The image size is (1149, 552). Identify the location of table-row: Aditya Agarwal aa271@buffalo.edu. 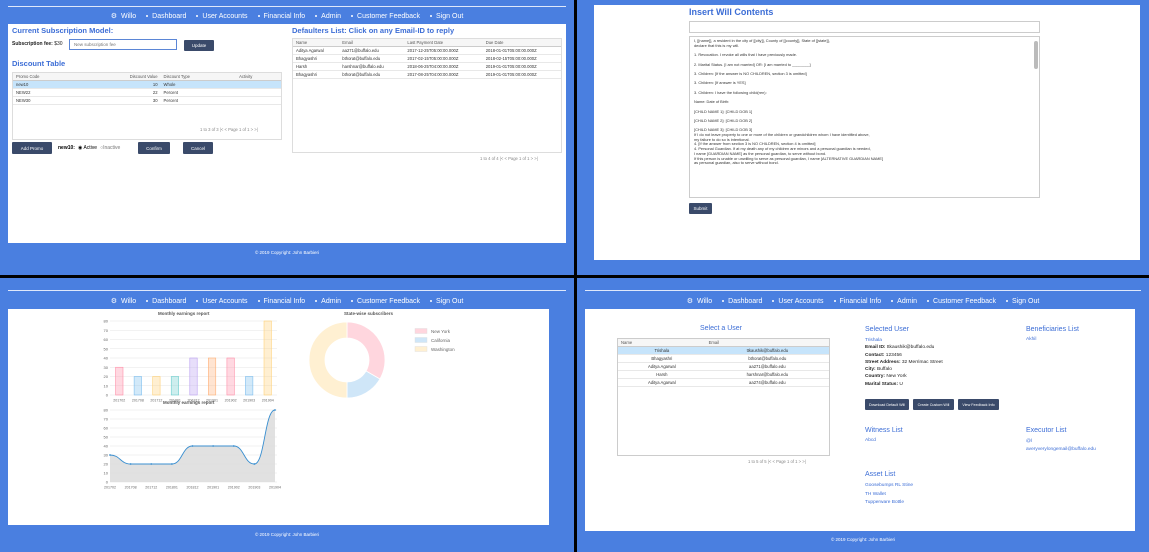
(723, 366).